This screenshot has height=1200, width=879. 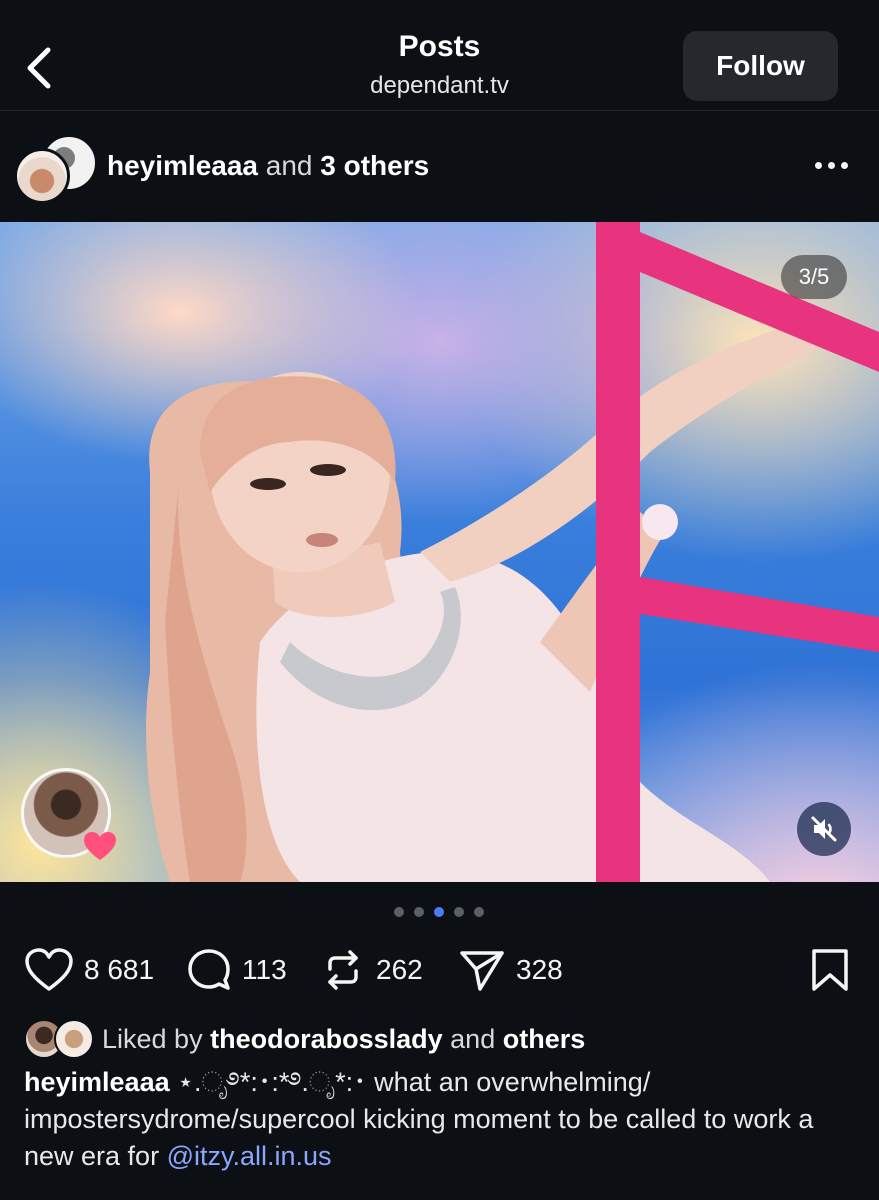 What do you see at coordinates (119, 969) in the screenshot?
I see `like-count: 8 681` at bounding box center [119, 969].